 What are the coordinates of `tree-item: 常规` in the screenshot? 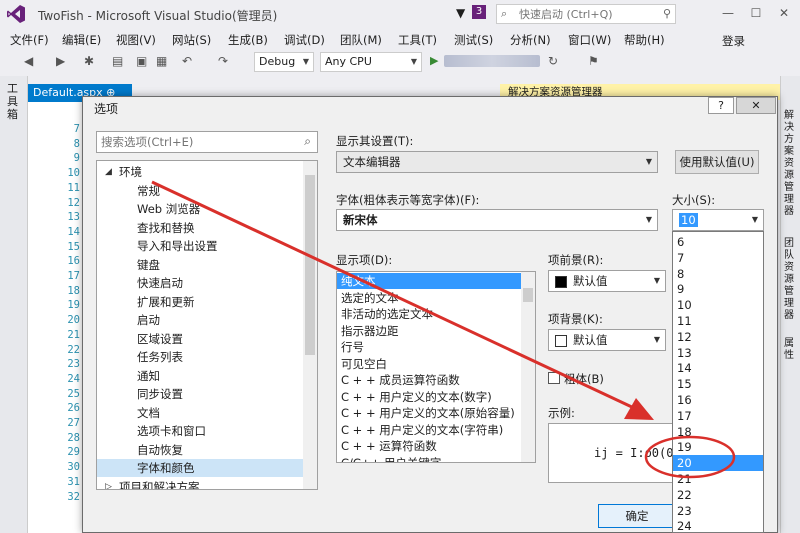 It's located at (200, 191).